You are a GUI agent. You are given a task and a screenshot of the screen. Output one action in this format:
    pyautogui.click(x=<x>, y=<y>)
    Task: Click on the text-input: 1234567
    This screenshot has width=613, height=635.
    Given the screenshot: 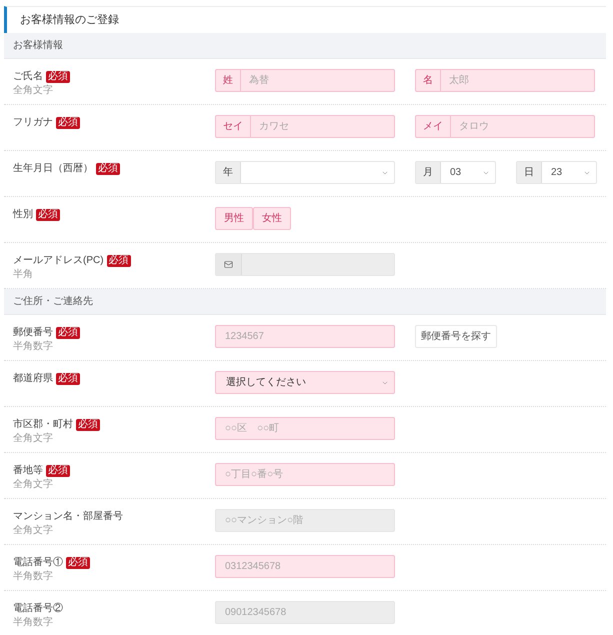 What is the action you would take?
    pyautogui.click(x=305, y=336)
    